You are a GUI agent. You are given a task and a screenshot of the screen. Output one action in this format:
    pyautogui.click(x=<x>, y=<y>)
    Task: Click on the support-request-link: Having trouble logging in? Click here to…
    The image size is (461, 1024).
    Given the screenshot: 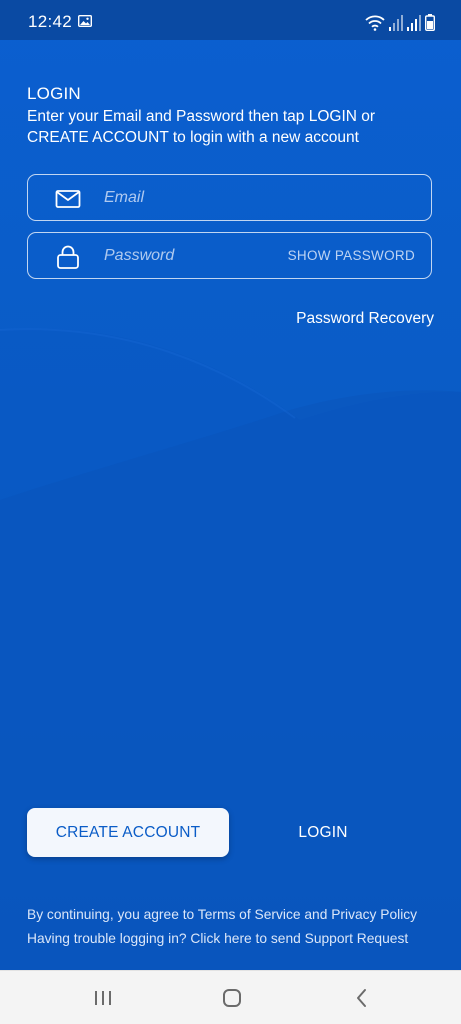 What is the action you would take?
    pyautogui.click(x=217, y=939)
    